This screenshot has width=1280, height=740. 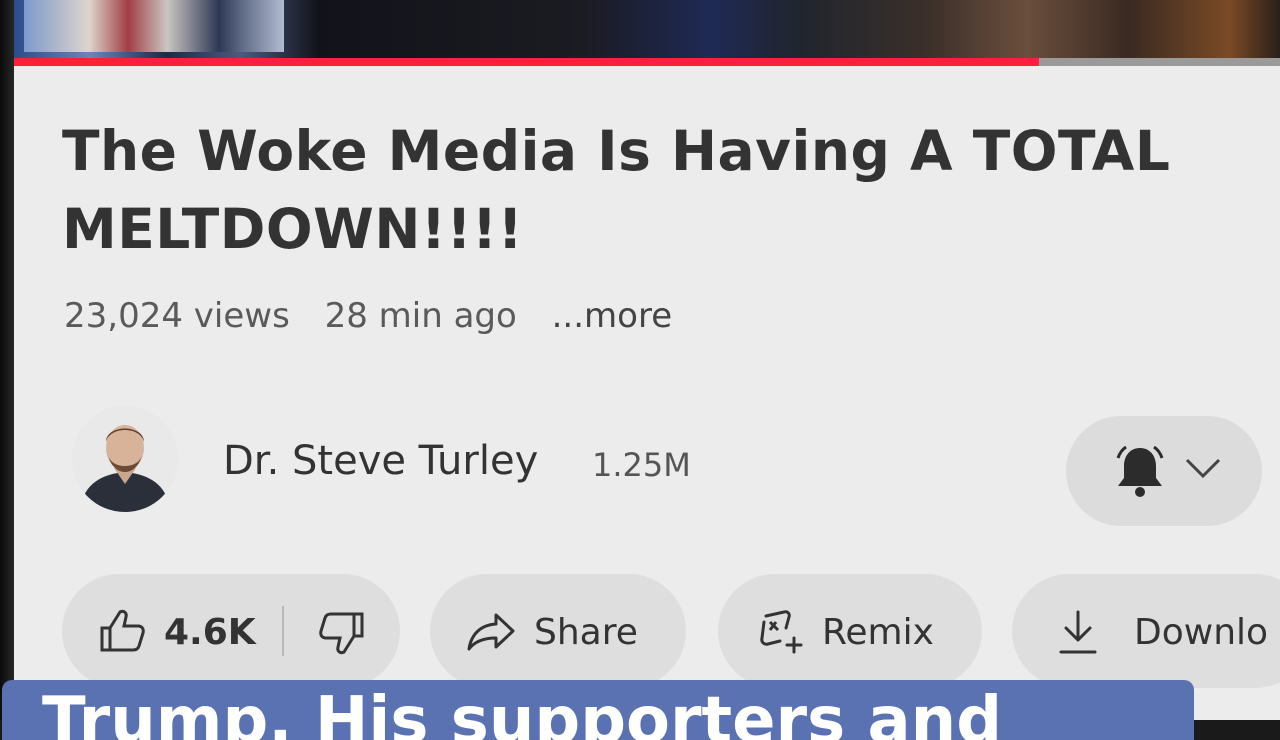 I want to click on download-icon, so click(x=1078, y=632).